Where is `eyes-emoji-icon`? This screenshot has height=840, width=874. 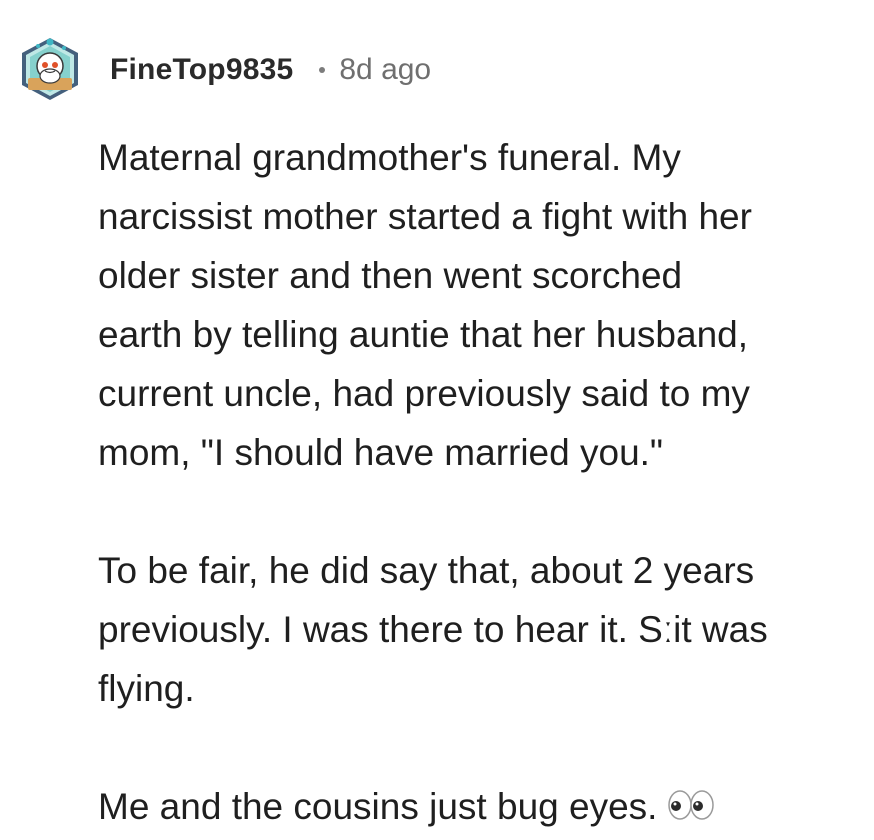
eyes-emoji-icon is located at coordinates (691, 800).